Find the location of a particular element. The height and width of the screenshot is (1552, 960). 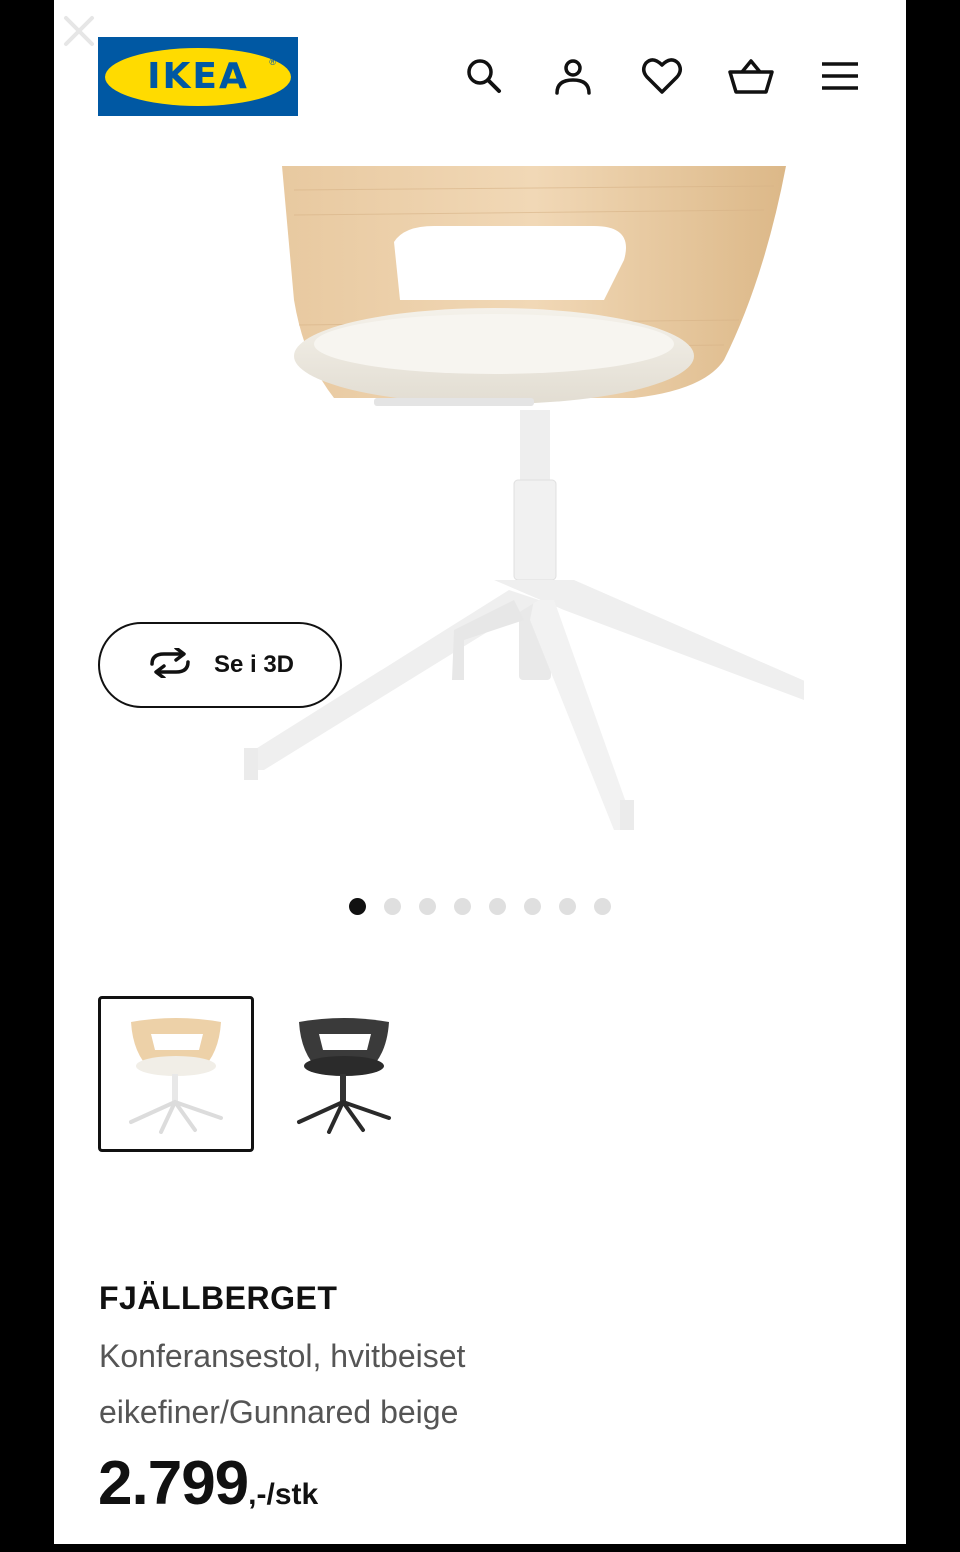

logo-oval: IKEA is located at coordinates (198, 76).